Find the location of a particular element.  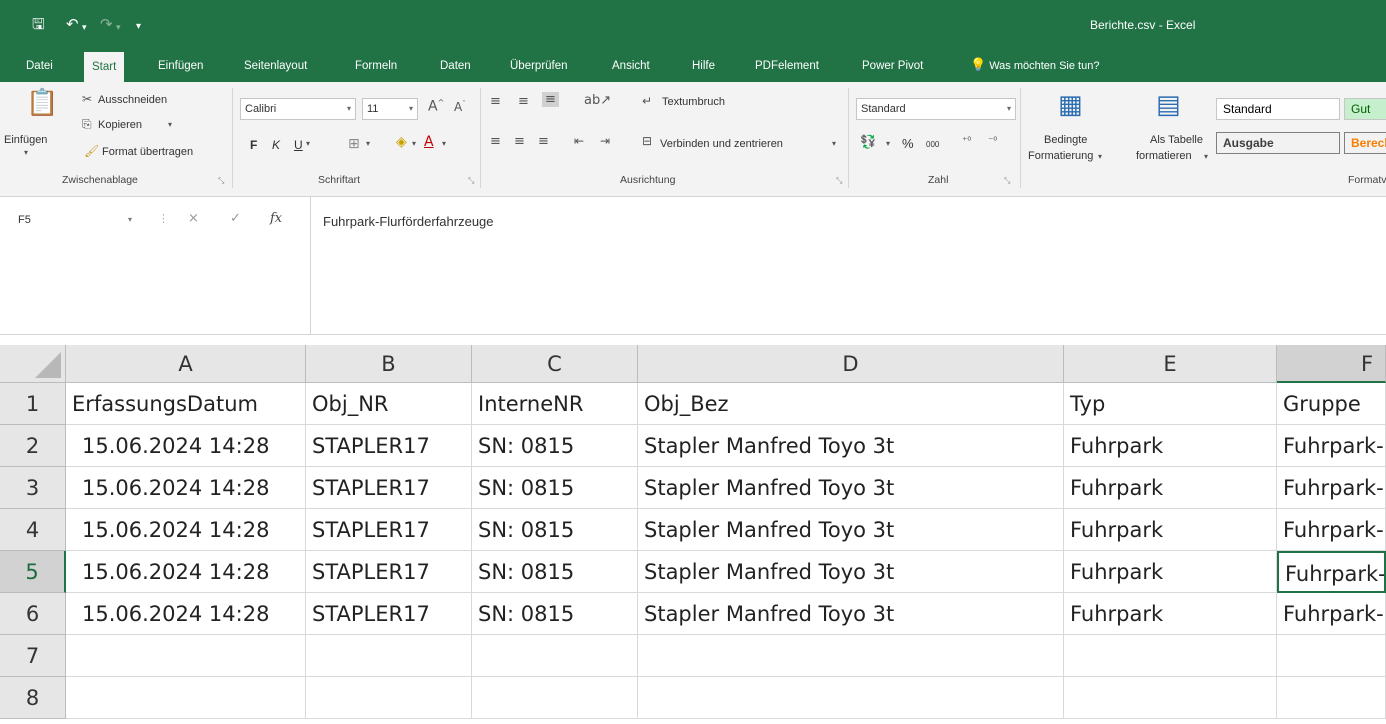

cell-a8 is located at coordinates (186, 698).